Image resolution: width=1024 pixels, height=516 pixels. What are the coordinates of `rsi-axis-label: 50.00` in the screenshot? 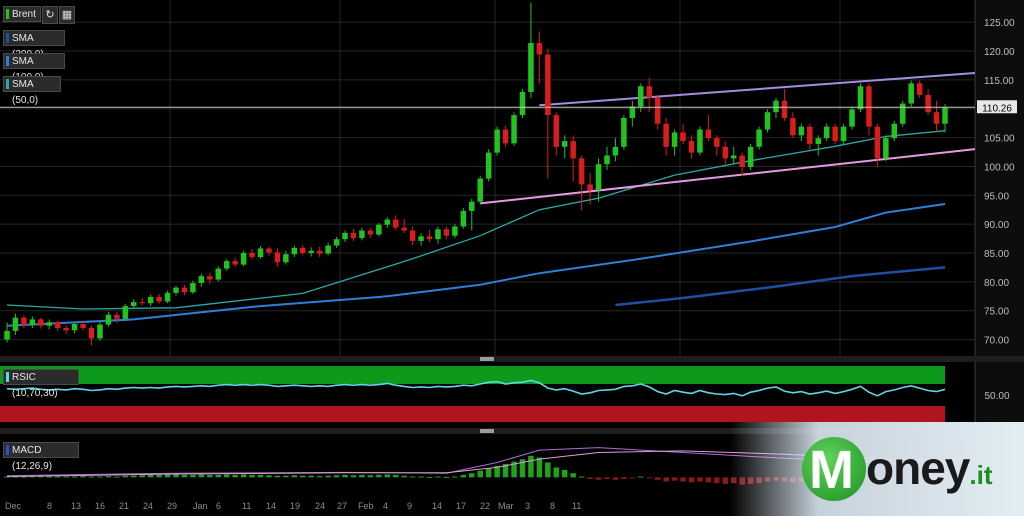 It's located at (996, 396).